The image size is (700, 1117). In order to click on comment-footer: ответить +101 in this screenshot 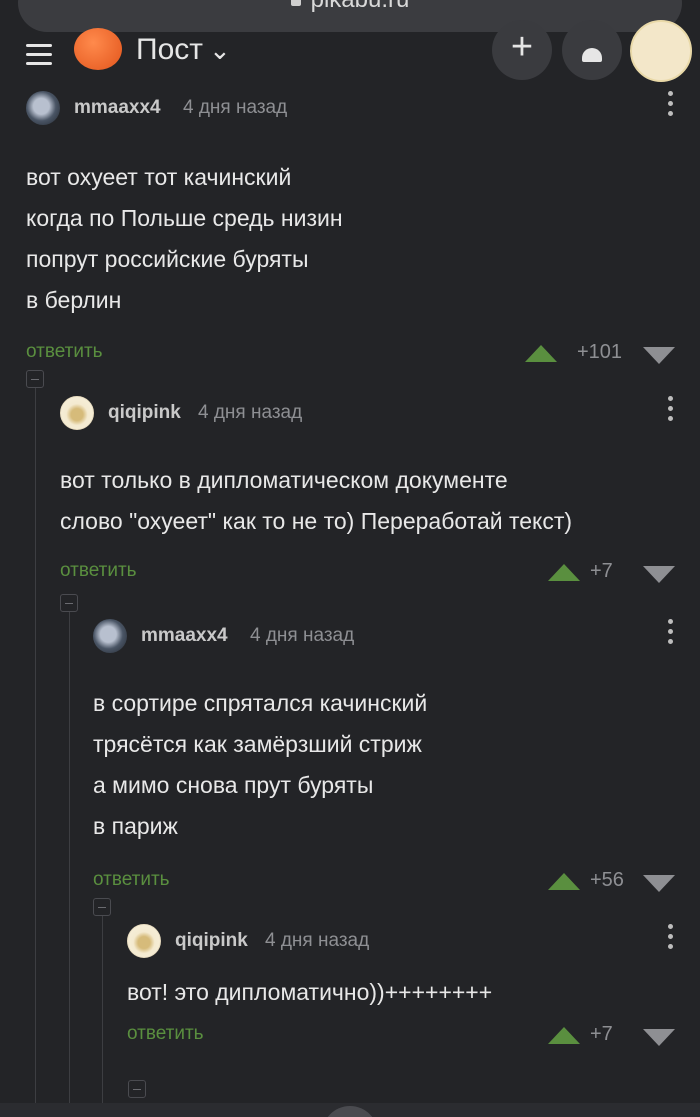, I will do `click(350, 356)`.